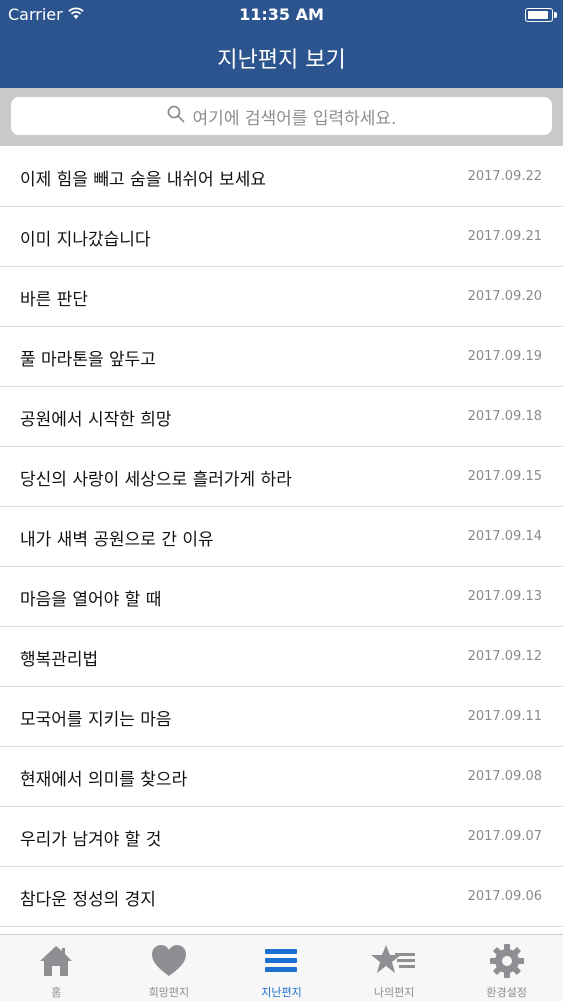  I want to click on letter-date: 2017.09.21, so click(504, 236).